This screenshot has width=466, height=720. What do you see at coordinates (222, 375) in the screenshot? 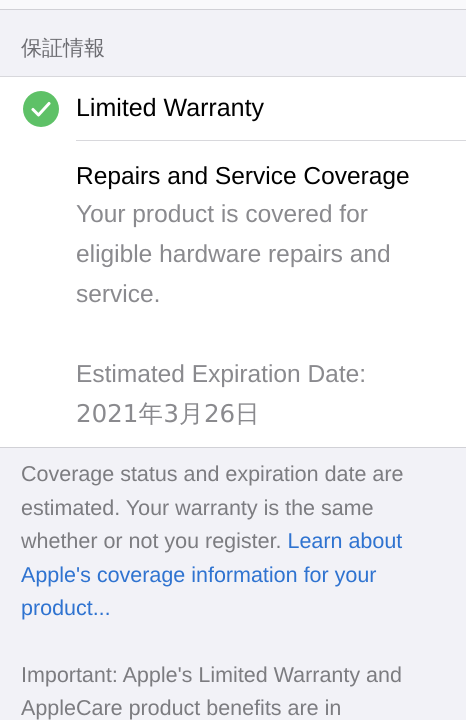
I see `expiration-label: Estimated Expiration Date:` at bounding box center [222, 375].